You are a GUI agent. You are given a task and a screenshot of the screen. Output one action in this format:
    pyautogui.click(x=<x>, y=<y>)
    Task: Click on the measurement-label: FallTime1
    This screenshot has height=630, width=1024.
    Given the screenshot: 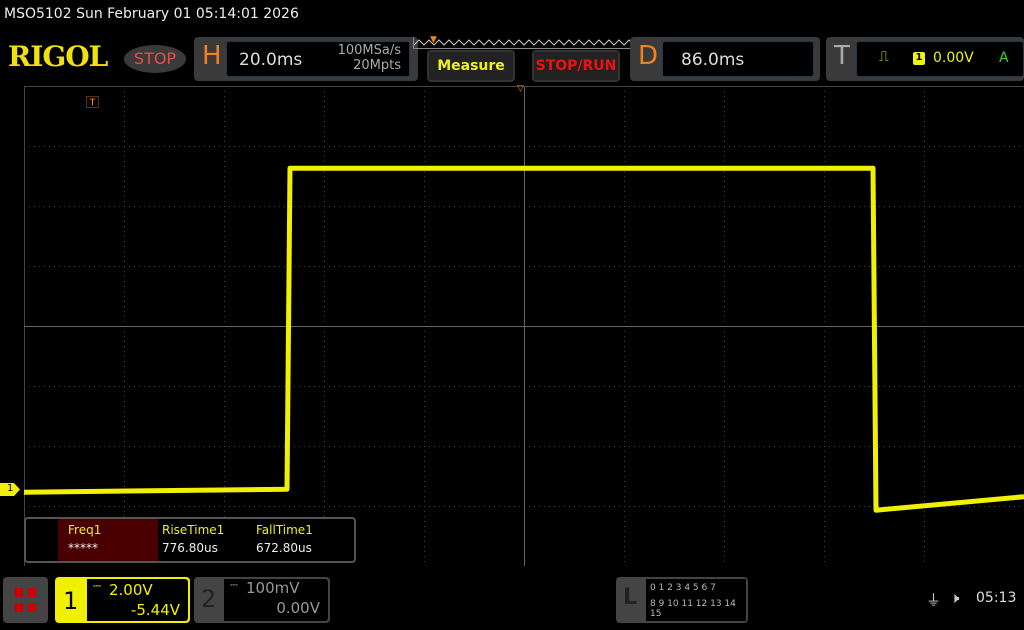 What is the action you would take?
    pyautogui.click(x=284, y=530)
    